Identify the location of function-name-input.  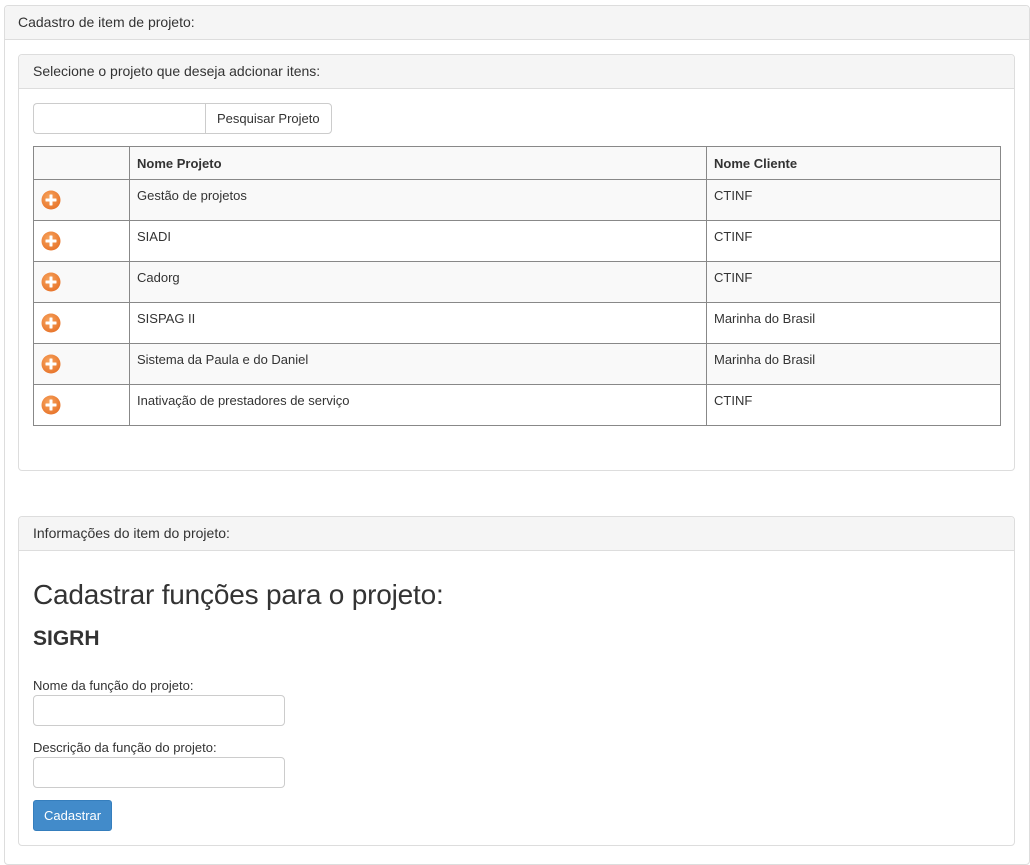
(159, 710).